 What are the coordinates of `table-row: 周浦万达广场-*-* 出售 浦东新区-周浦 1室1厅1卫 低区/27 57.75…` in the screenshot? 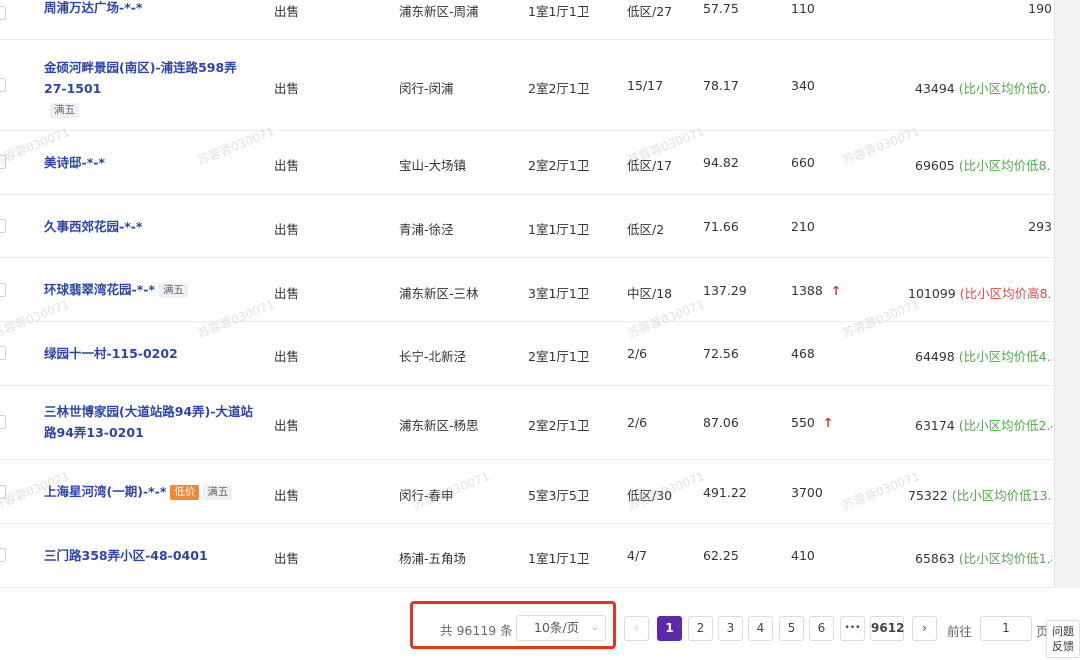 It's located at (527, 20).